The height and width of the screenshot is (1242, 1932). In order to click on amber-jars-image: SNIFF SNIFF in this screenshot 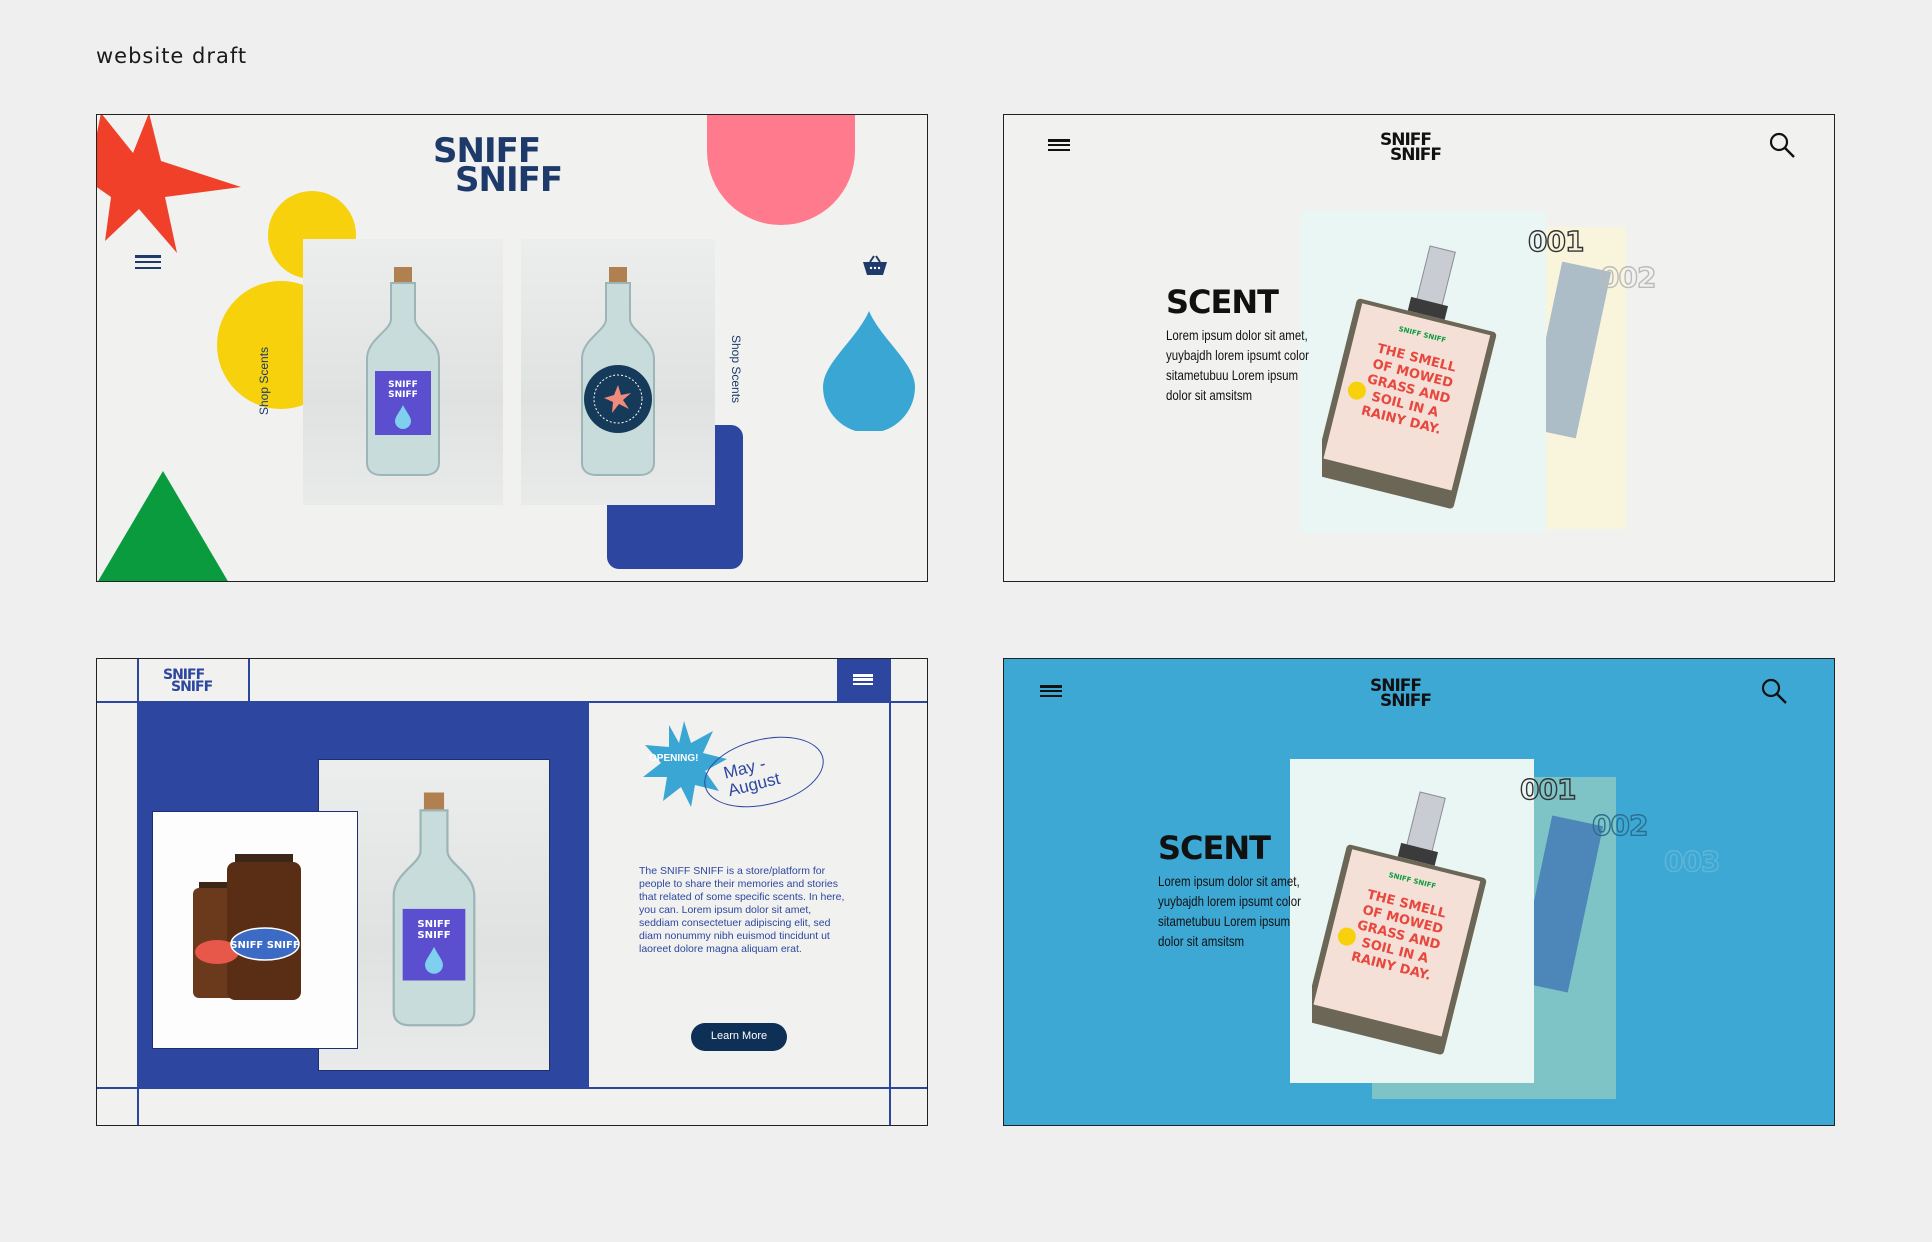, I will do `click(247, 927)`.